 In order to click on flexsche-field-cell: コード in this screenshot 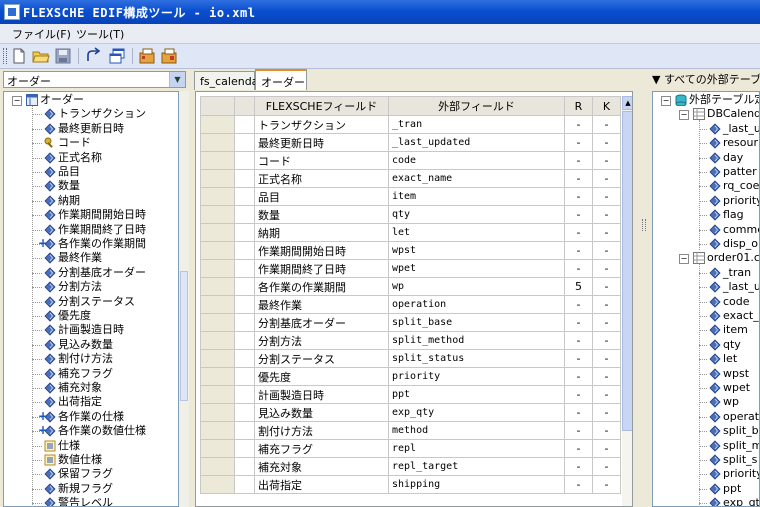, I will do `click(321, 160)`.